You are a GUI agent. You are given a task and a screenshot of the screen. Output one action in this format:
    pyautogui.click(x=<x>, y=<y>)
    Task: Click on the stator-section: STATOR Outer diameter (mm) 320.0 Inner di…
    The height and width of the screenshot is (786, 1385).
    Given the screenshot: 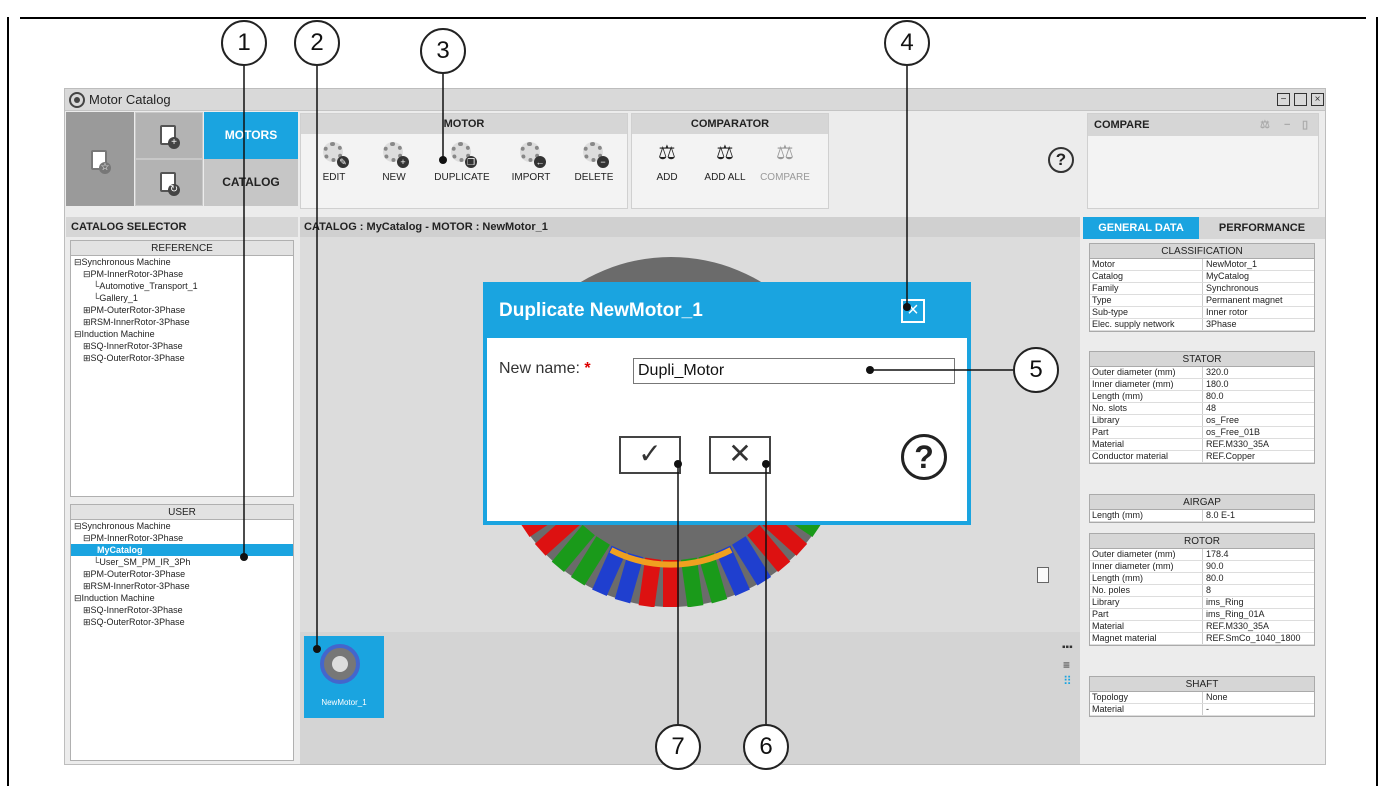 What is the action you would take?
    pyautogui.click(x=1202, y=407)
    